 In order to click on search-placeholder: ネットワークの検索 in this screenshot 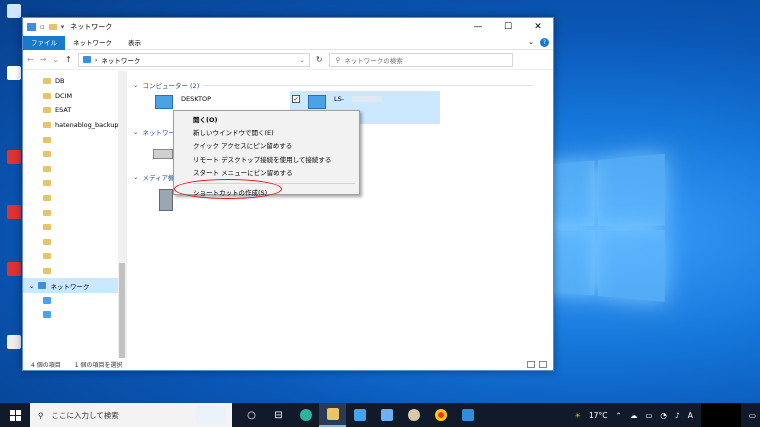, I will do `click(373, 60)`.